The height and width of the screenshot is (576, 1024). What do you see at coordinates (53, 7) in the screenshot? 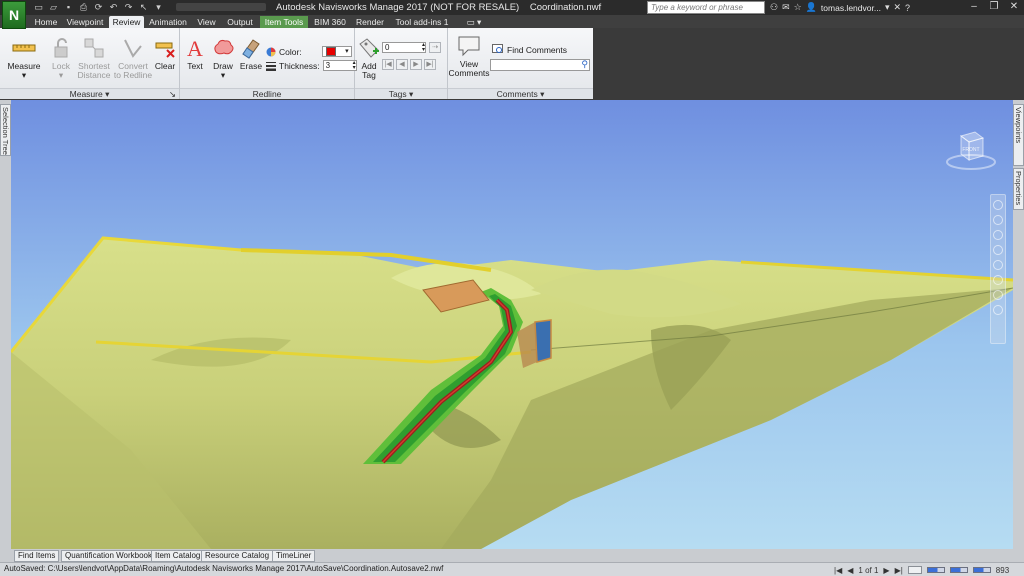
I see `open-folder-icon: ▱` at bounding box center [53, 7].